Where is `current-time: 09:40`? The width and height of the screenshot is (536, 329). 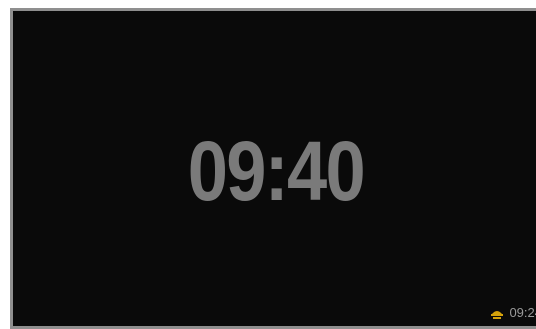 current-time: 09:40 is located at coordinates (276, 171).